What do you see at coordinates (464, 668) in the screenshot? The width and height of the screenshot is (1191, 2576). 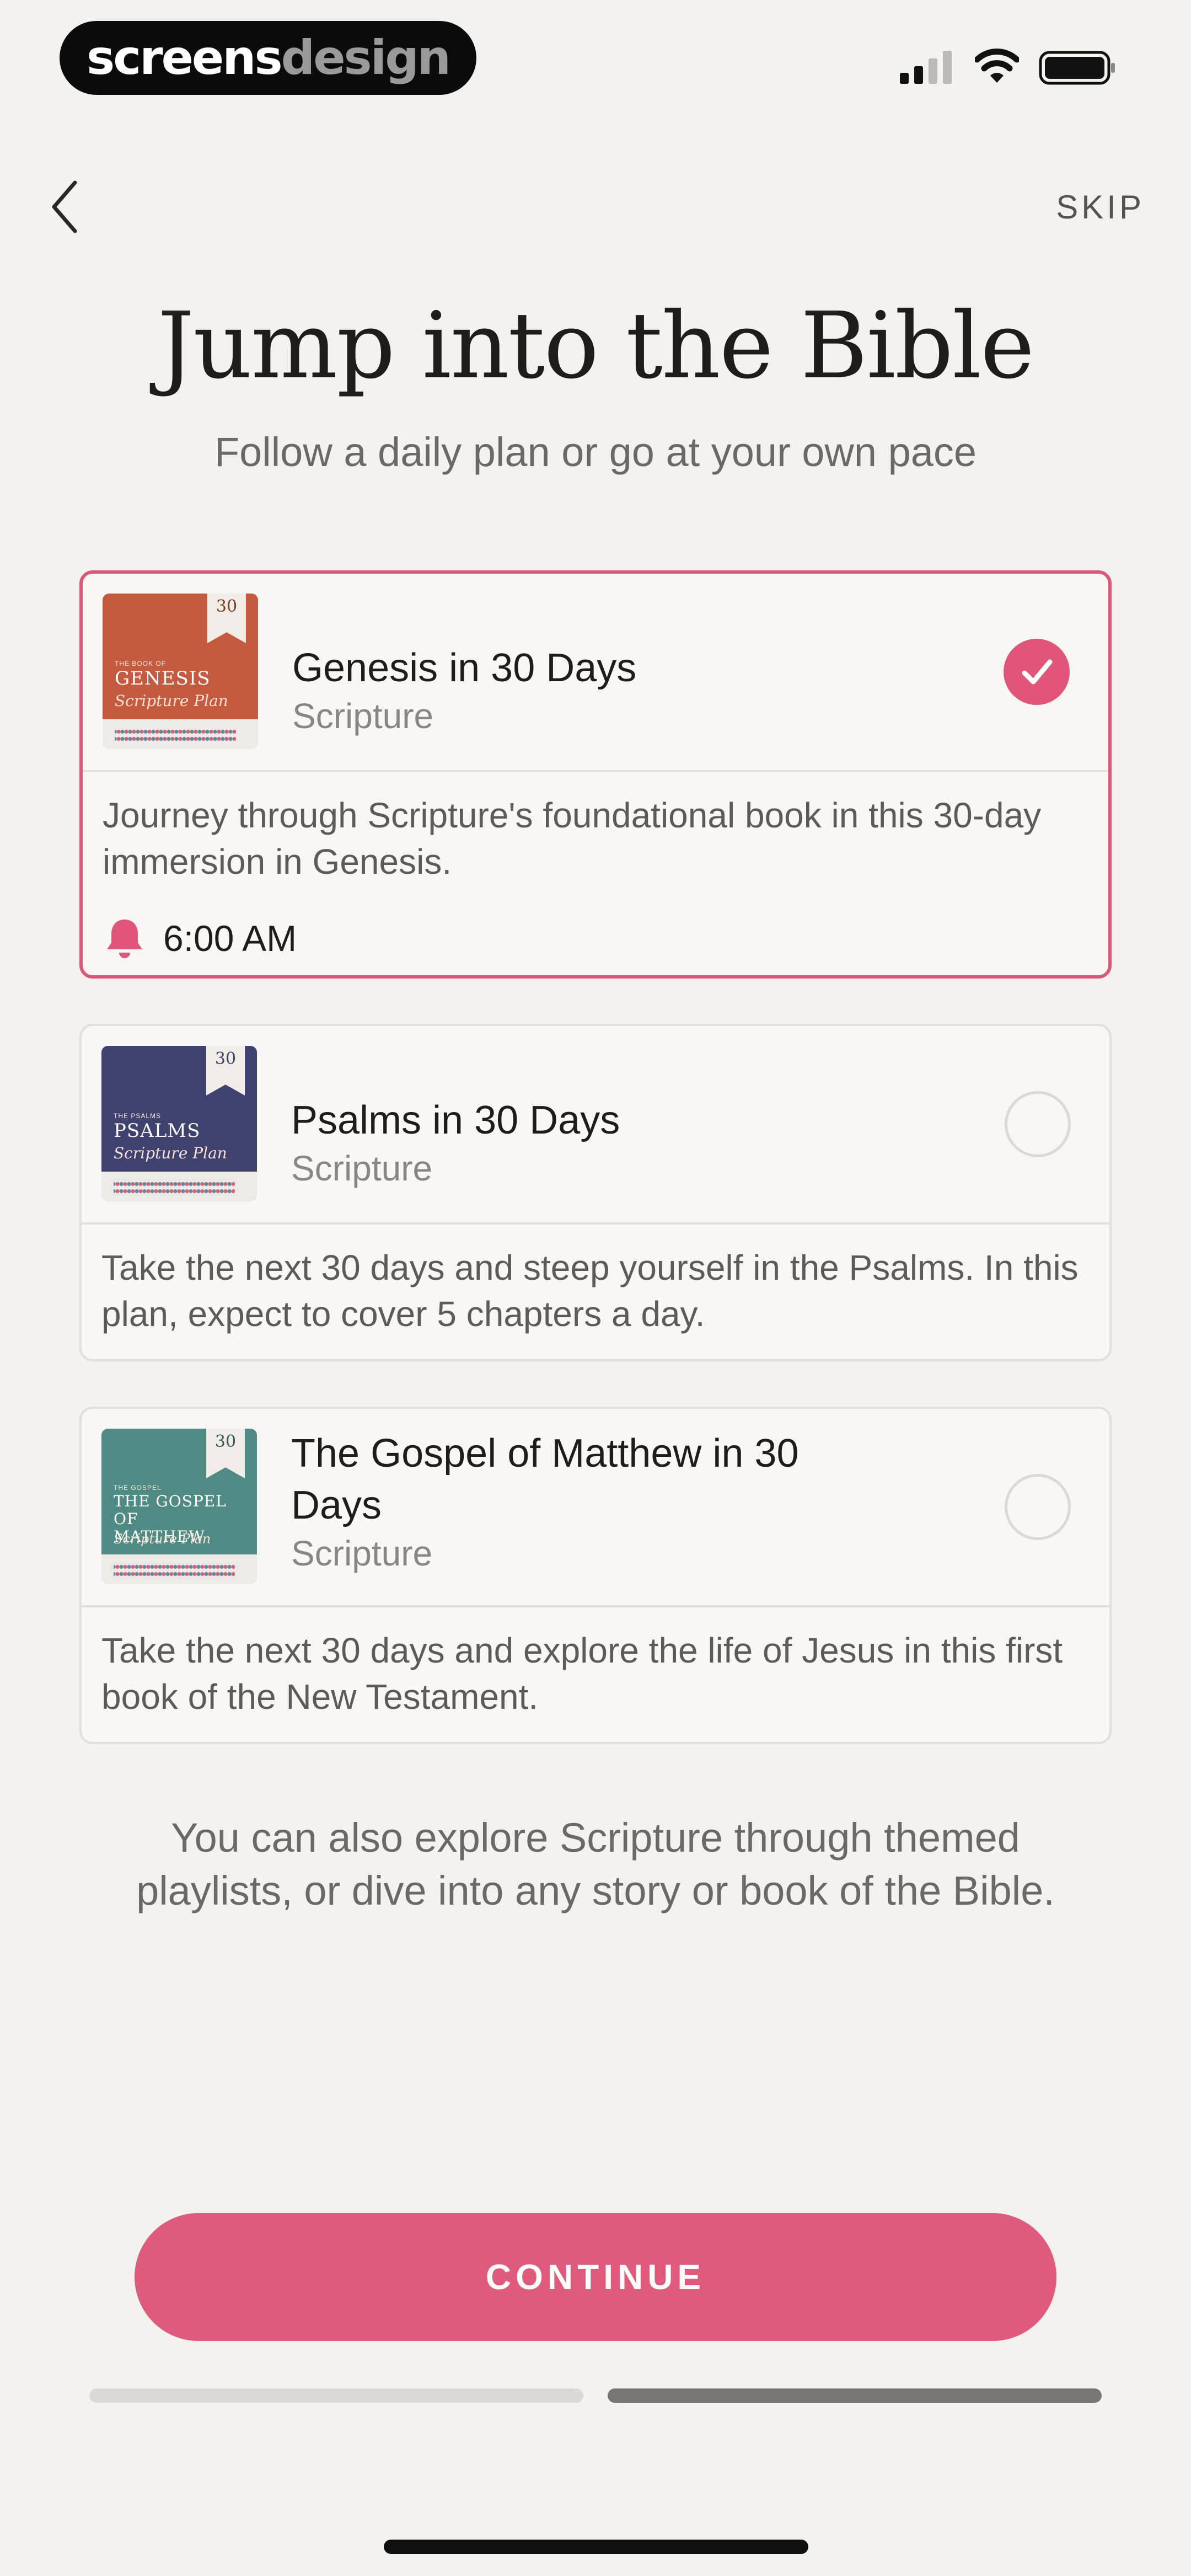 I see `plan-title: Genesis in 30 Days` at bounding box center [464, 668].